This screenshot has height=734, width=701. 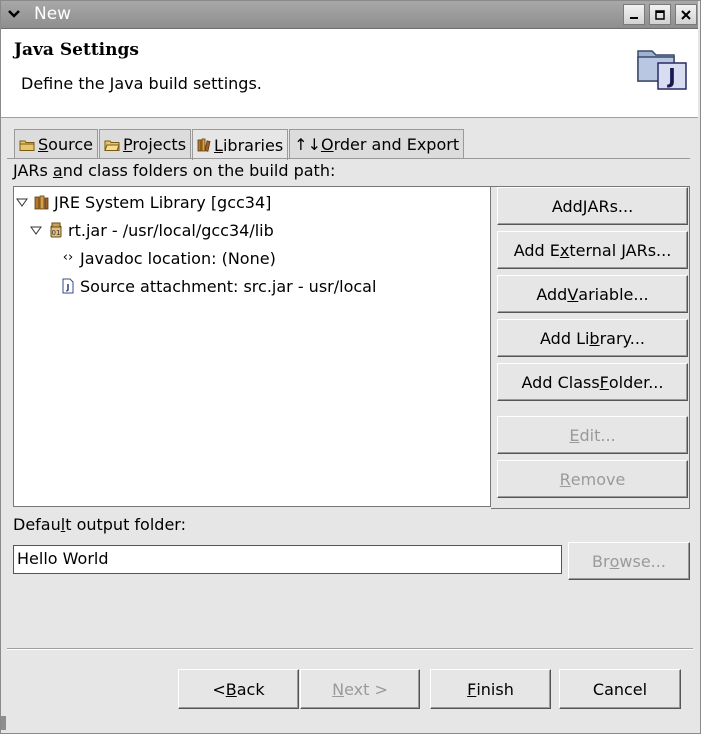 I want to click on output-folder-input: Hello World, so click(x=287, y=559).